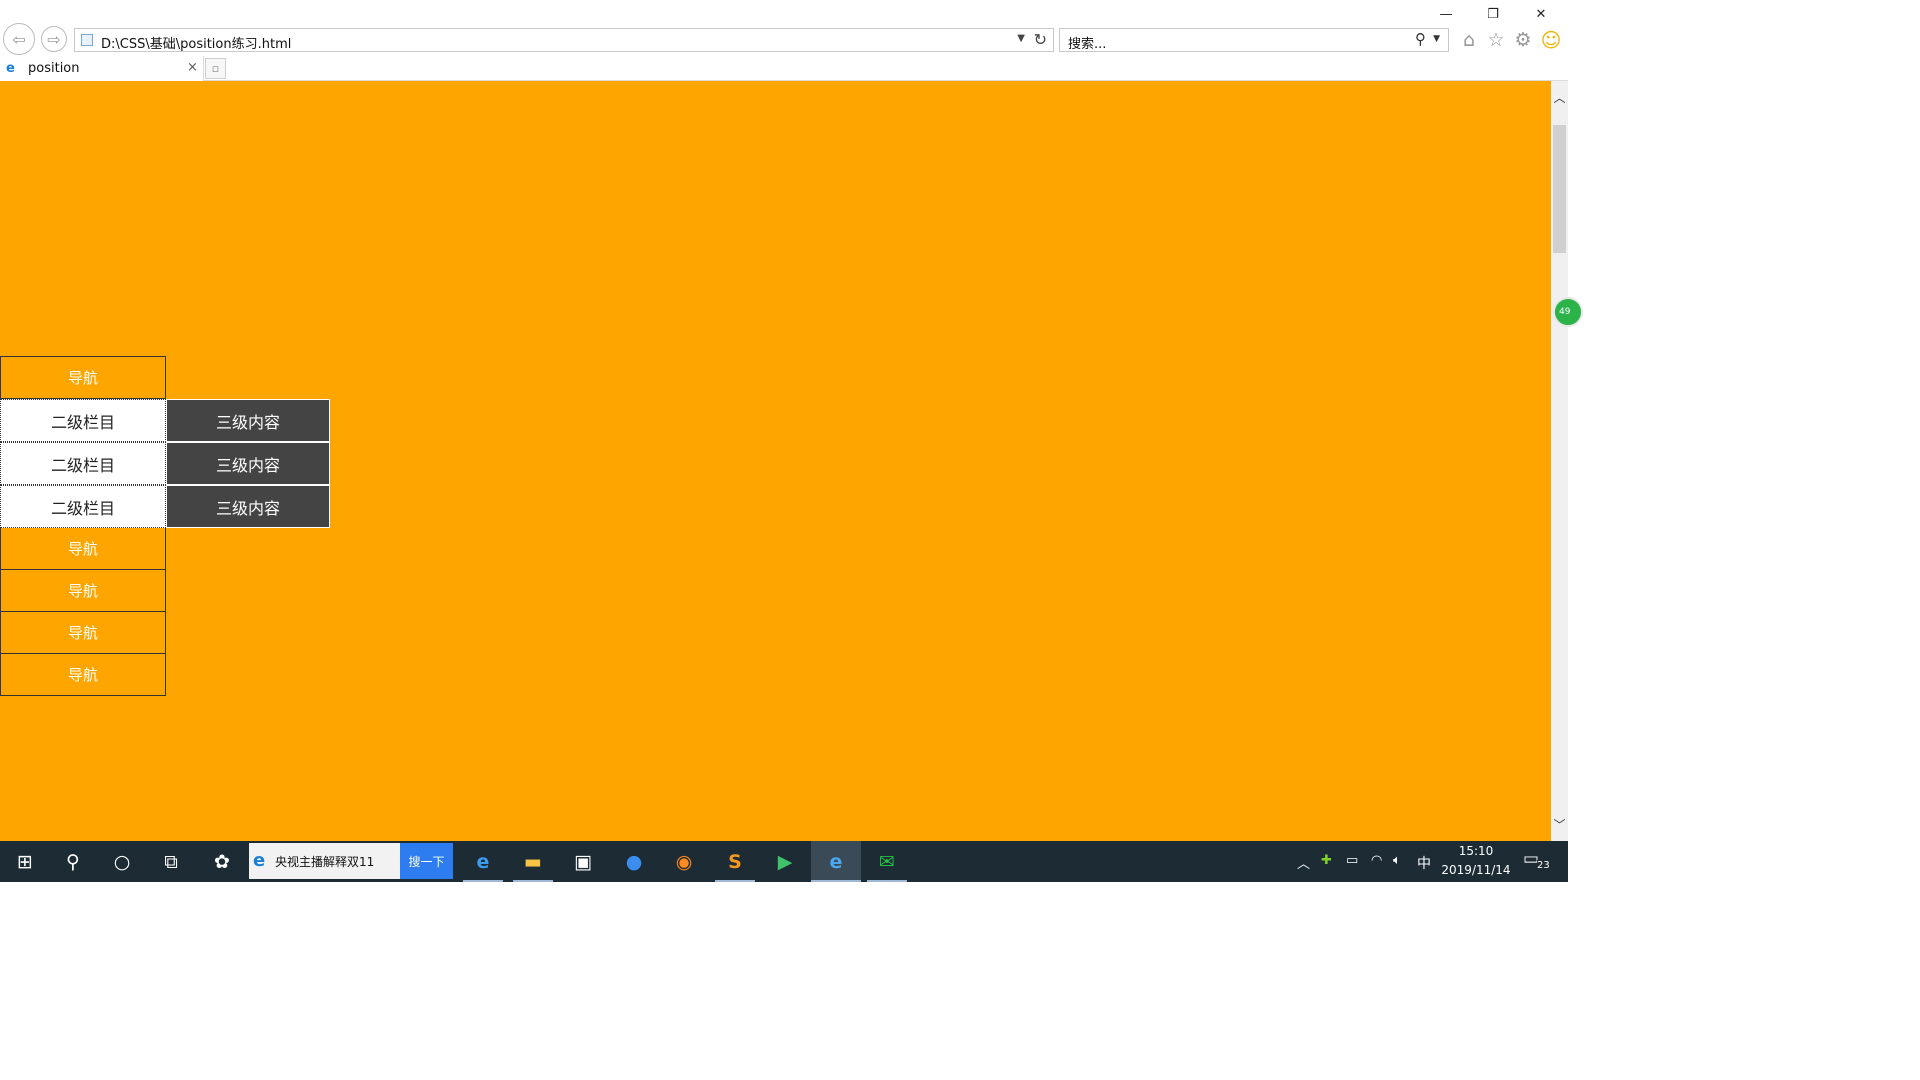 This screenshot has height=1080, width=1920. Describe the element at coordinates (1424, 863) in the screenshot. I see `input-method-indicator: 中` at that location.